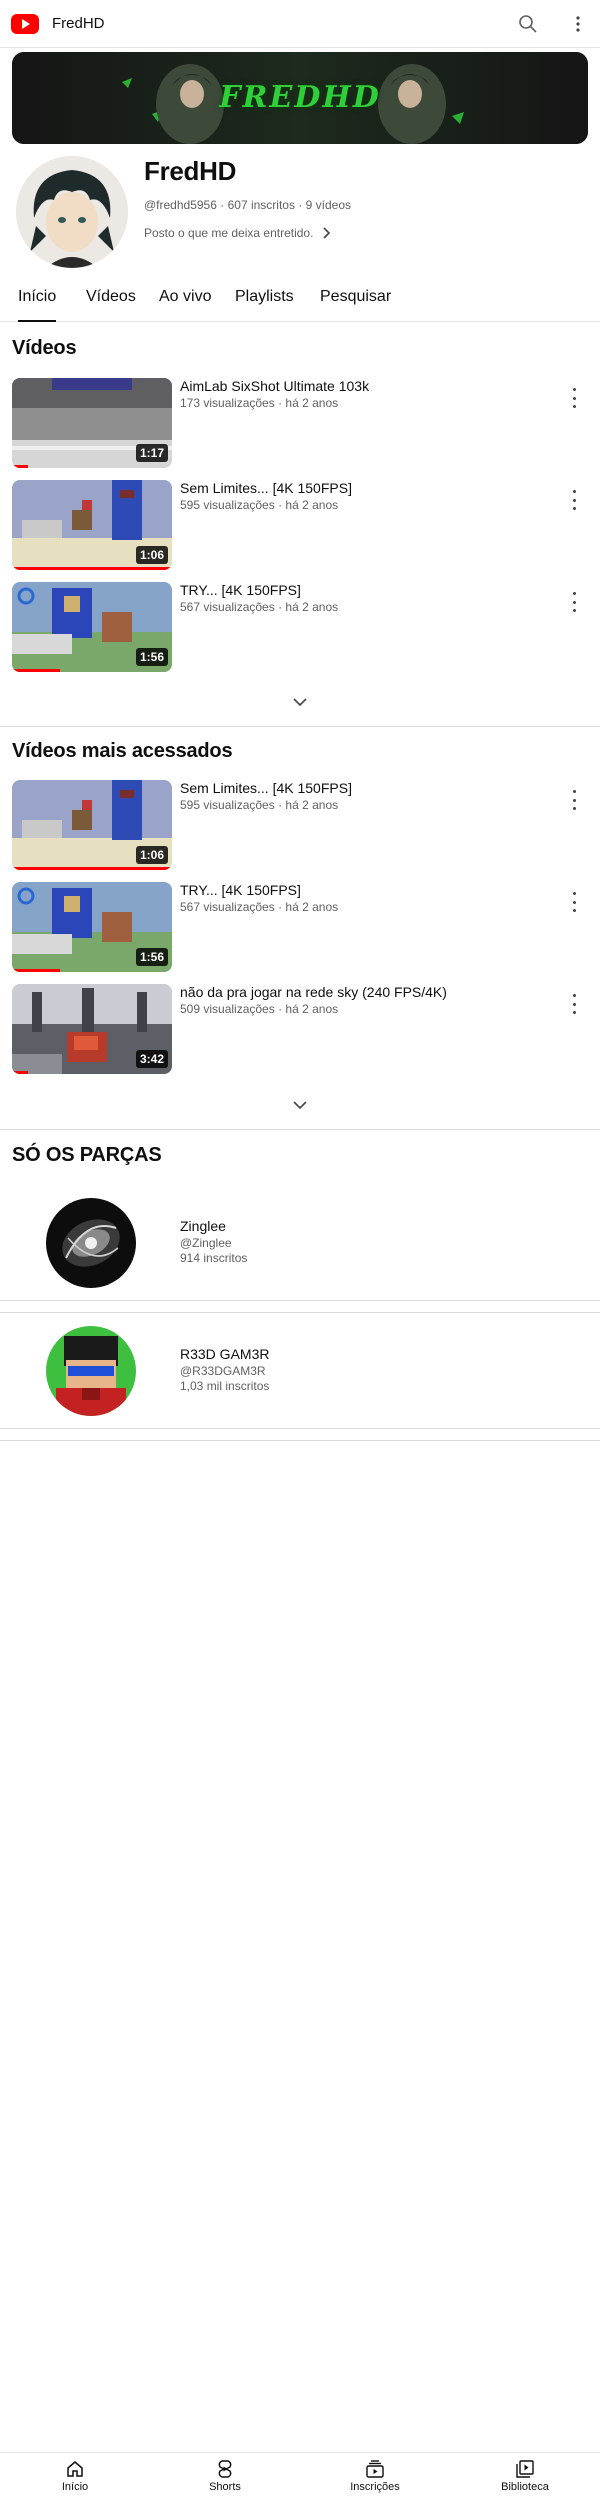 The height and width of the screenshot is (2500, 600). Describe the element at coordinates (151, 453) in the screenshot. I see `video-duration: 1:17` at that location.